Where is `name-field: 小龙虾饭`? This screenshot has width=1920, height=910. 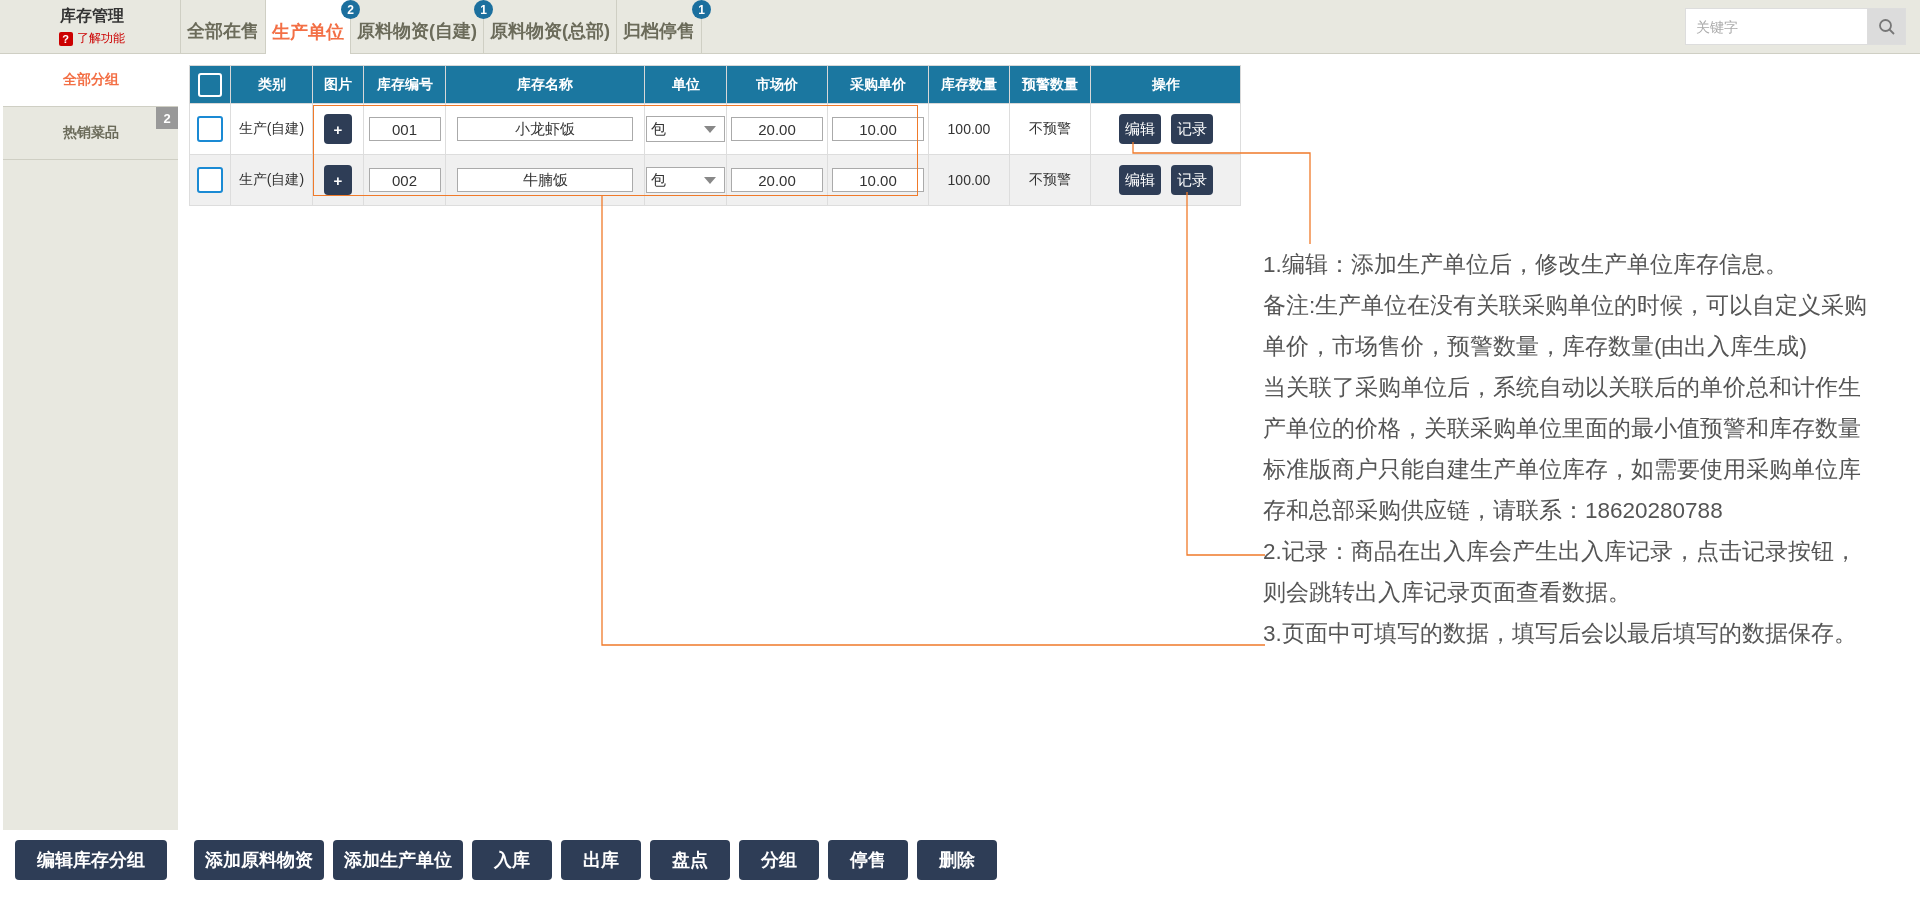
name-field: 小龙虾饭 is located at coordinates (545, 129).